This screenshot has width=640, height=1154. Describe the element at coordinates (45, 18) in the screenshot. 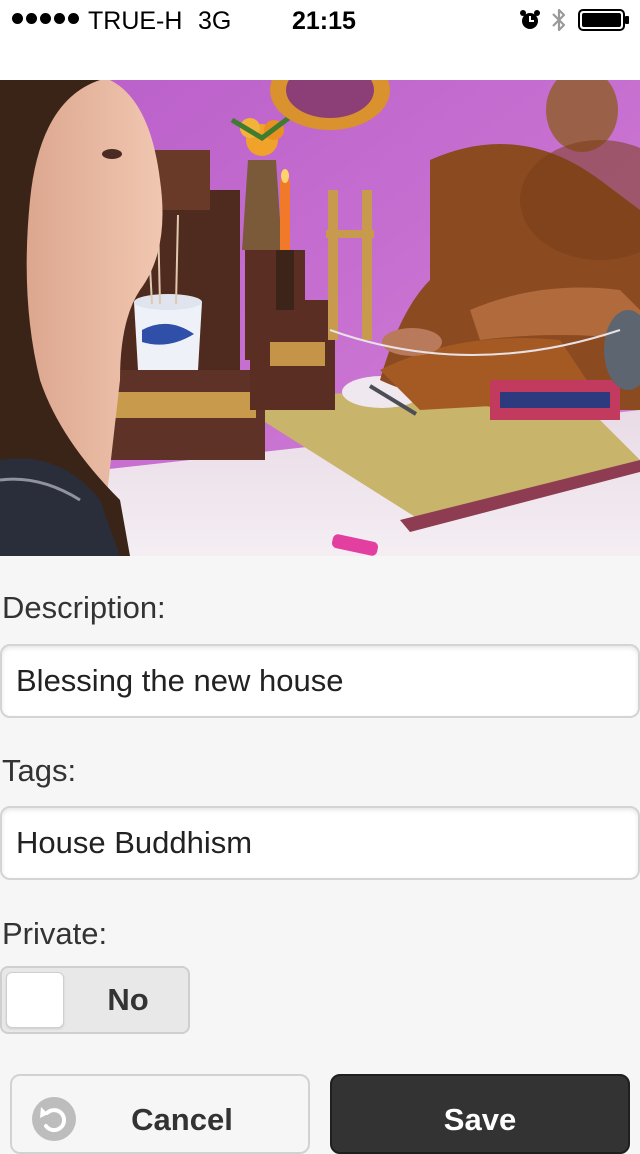

I see `signal-strength-icon` at that location.